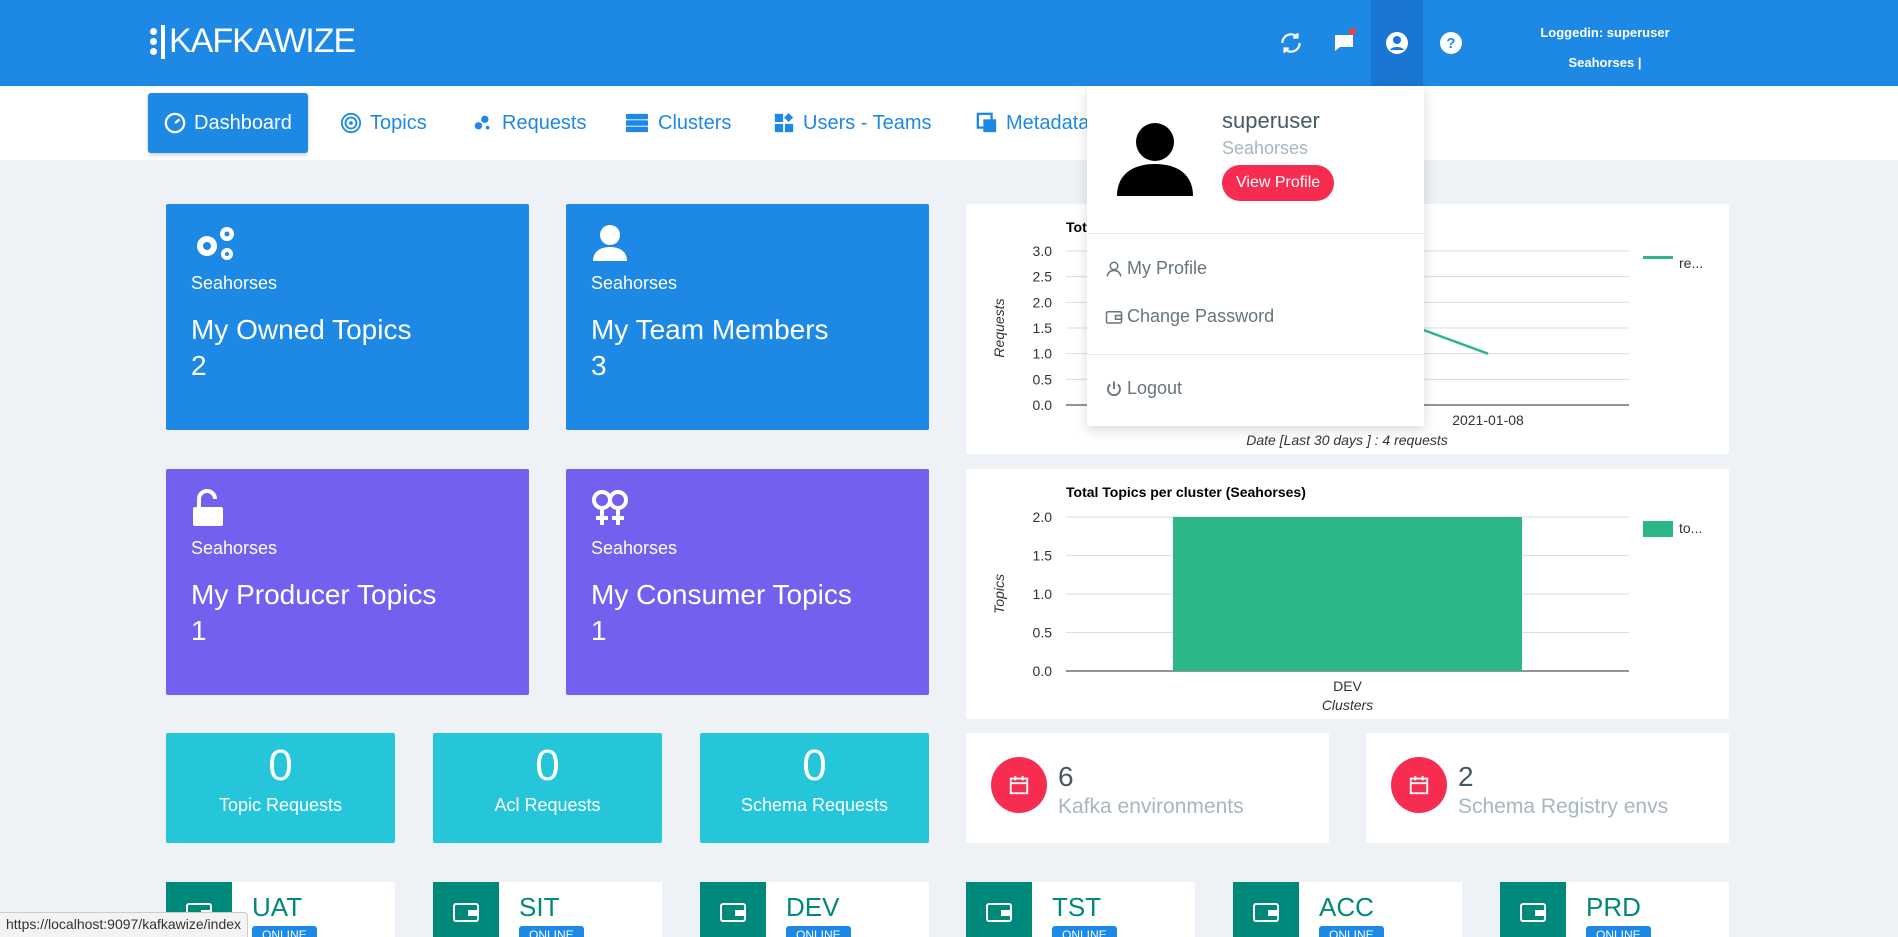 The height and width of the screenshot is (937, 1898). What do you see at coordinates (637, 123) in the screenshot?
I see `server-icon` at bounding box center [637, 123].